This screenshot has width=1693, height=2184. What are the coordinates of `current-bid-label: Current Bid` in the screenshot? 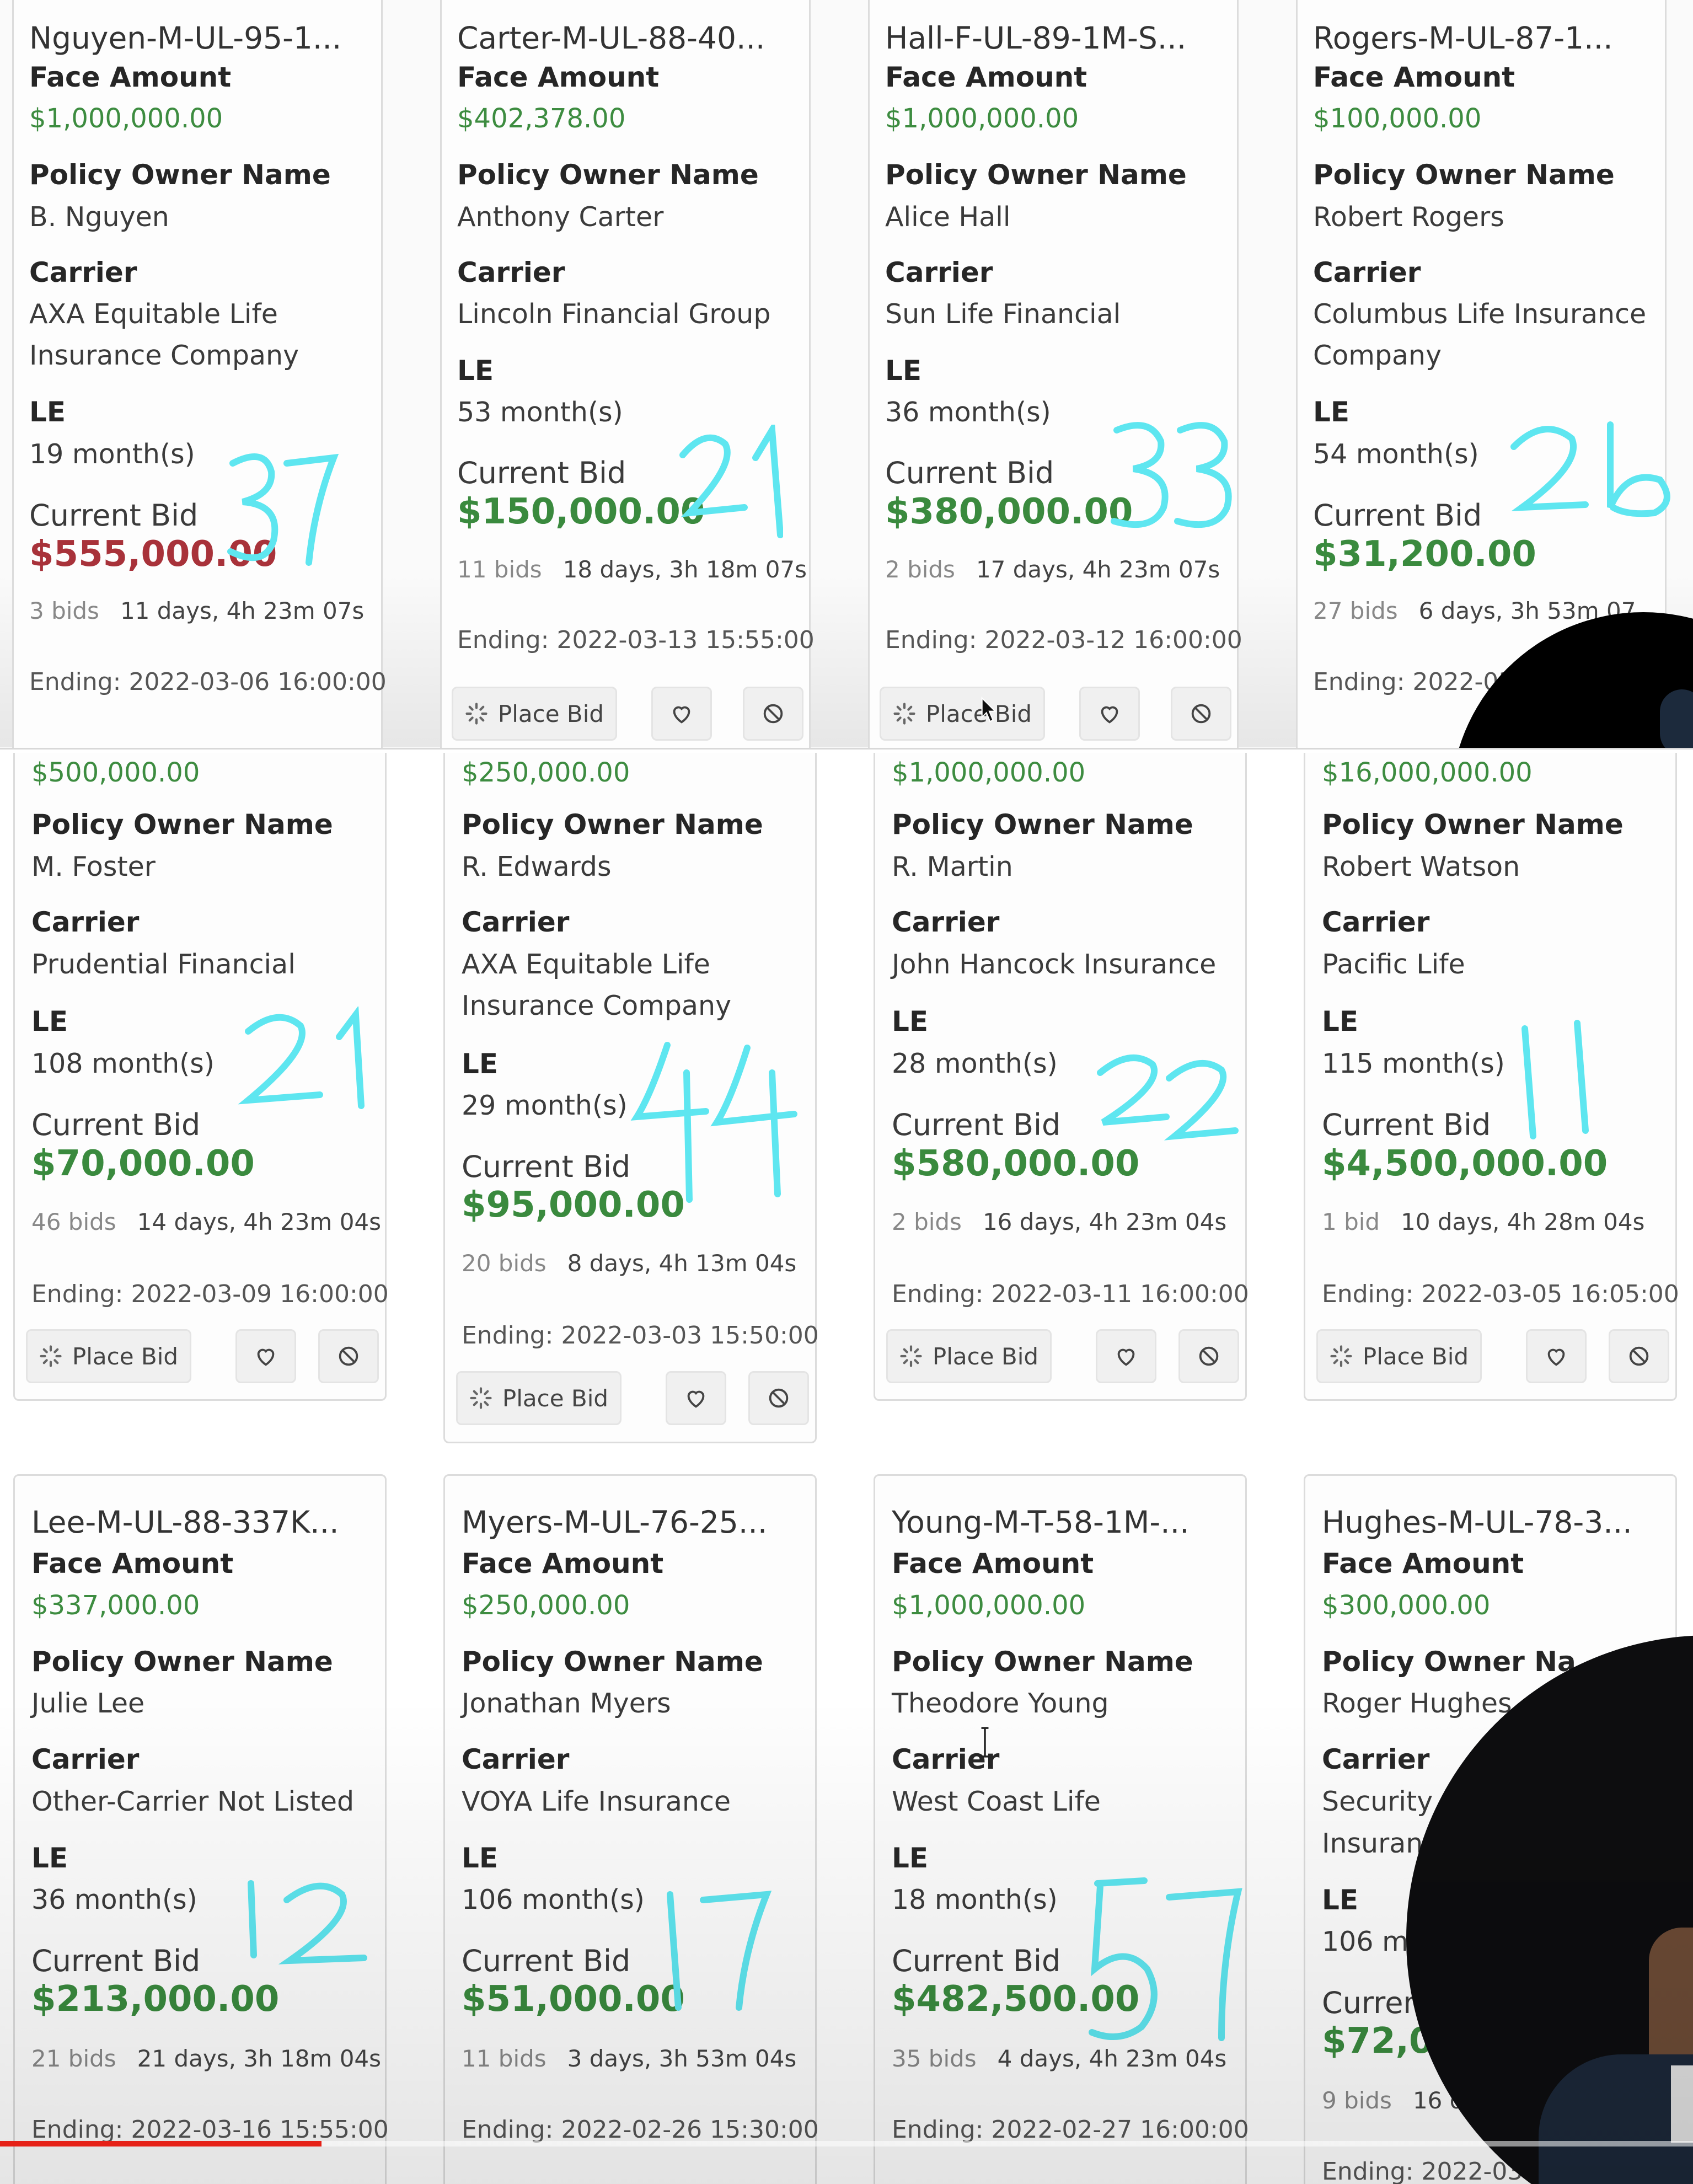 It's located at (1397, 515).